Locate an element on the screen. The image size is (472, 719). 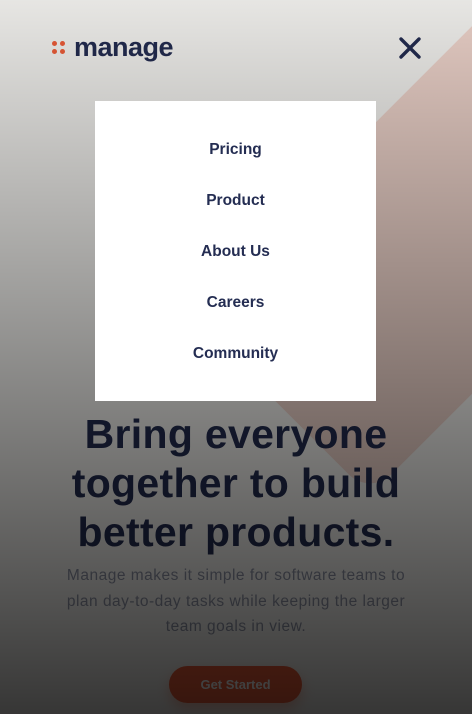
logo-mark-icon is located at coordinates (59, 47).